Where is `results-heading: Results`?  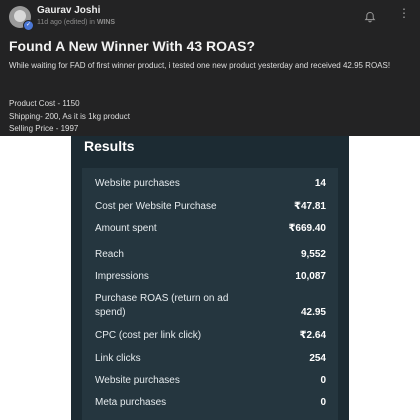 results-heading: Results is located at coordinates (109, 146).